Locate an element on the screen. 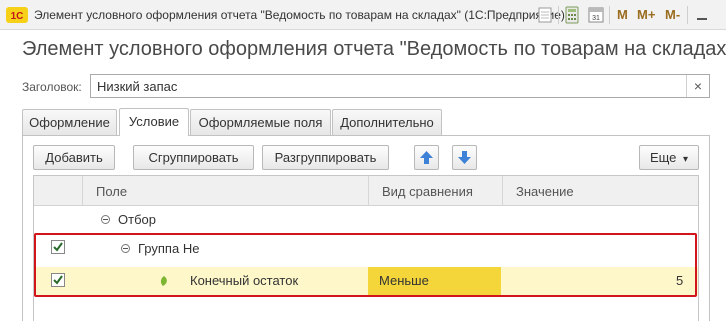 The width and height of the screenshot is (726, 321). column-header-vid-sravneniya: Вид сравнения is located at coordinates (427, 191).